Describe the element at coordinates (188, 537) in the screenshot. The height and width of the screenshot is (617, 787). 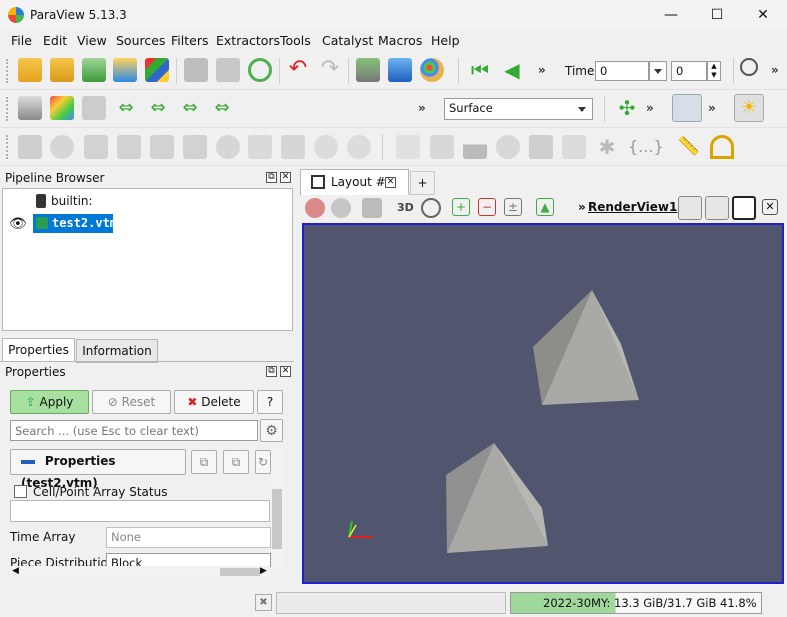
I see `time-array-select: None` at that location.